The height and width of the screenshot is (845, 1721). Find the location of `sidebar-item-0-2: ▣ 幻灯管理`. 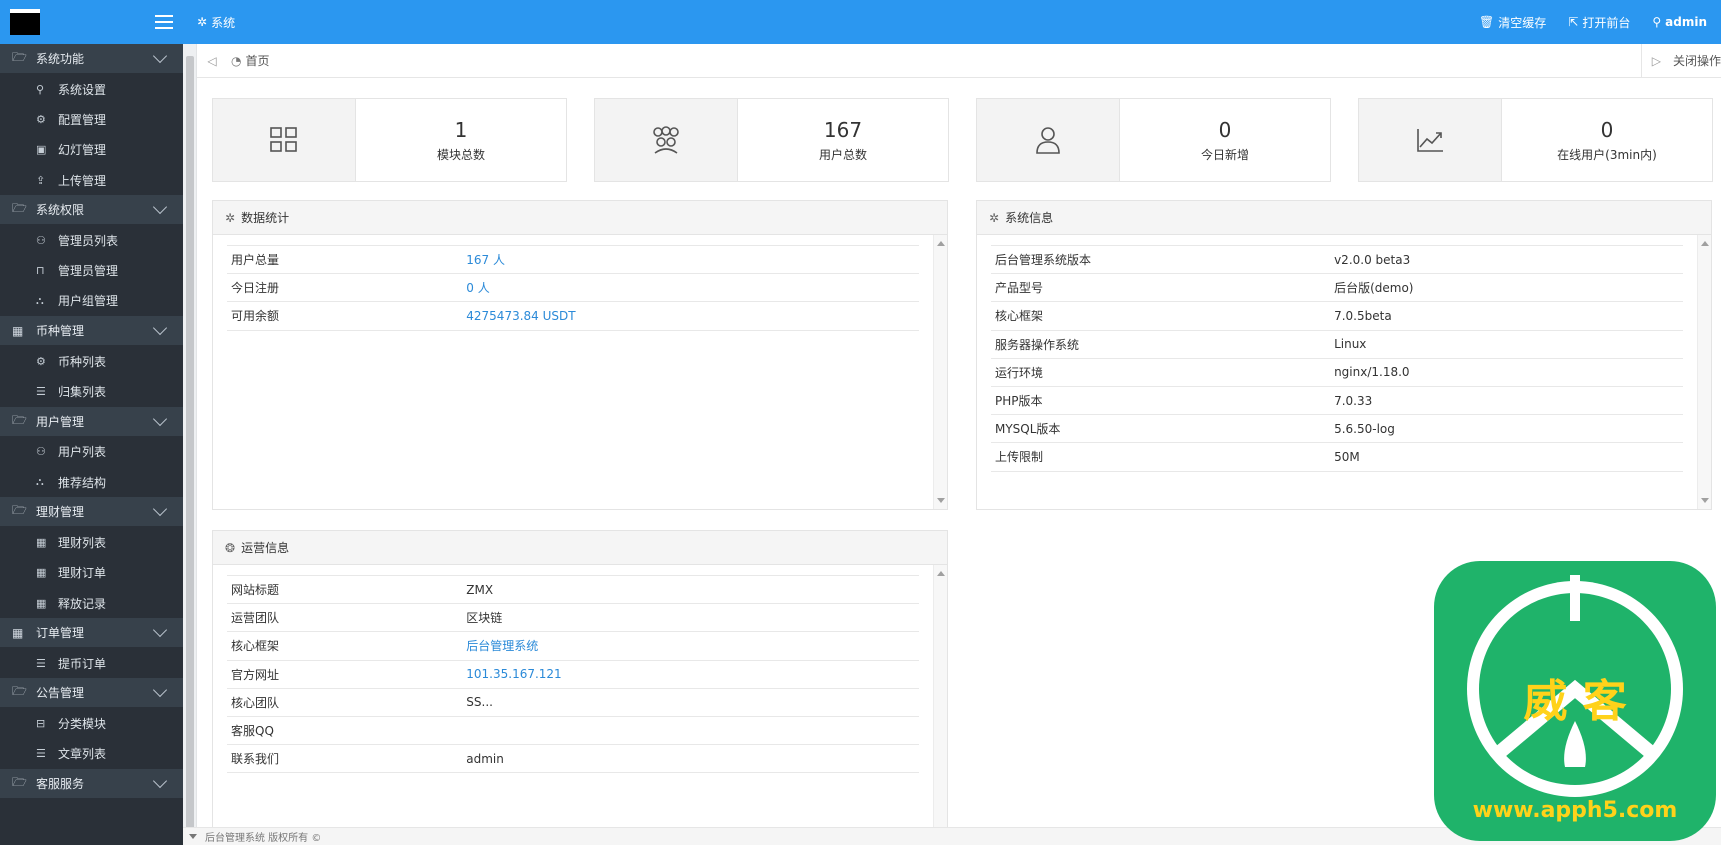

sidebar-item-0-2: ▣ 幻灯管理 is located at coordinates (91, 150).